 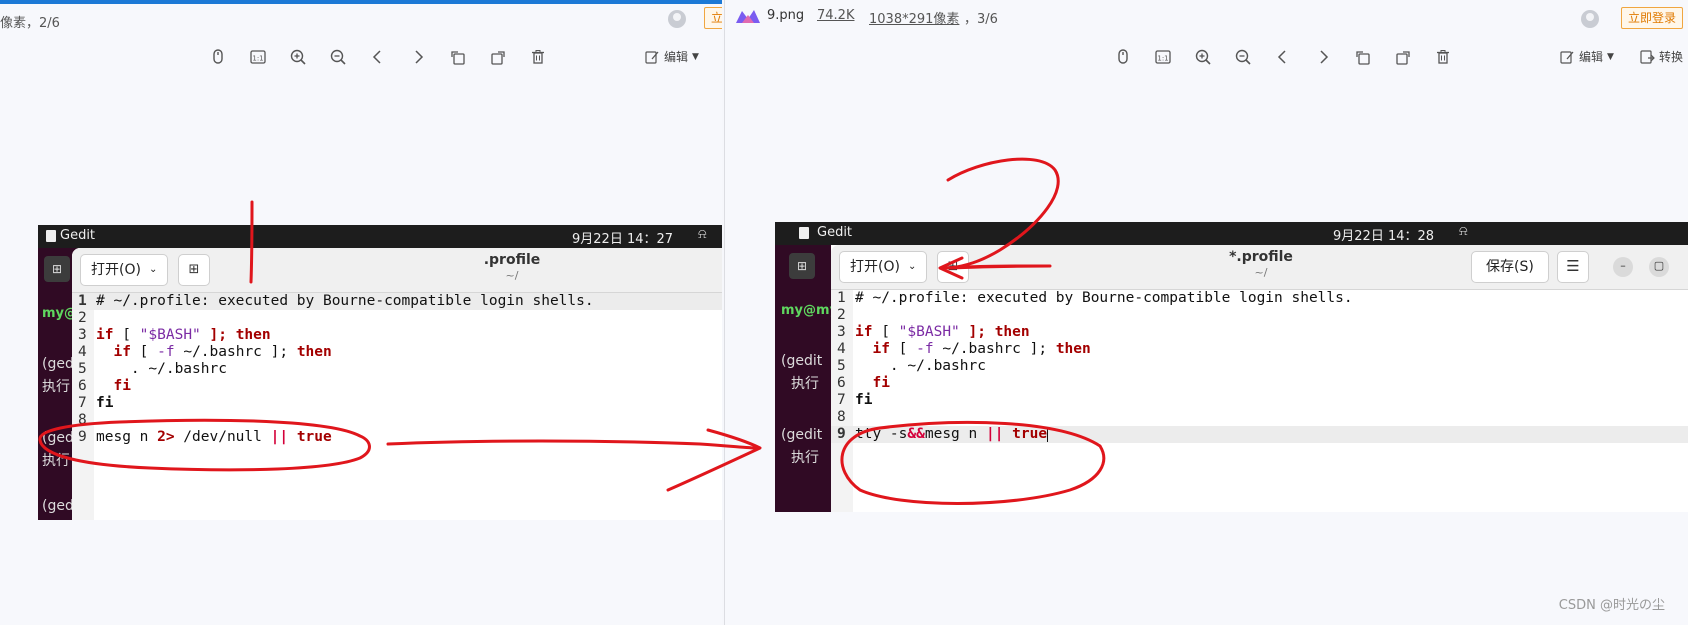 I want to click on convert-menu: 转换, so click(x=1661, y=56).